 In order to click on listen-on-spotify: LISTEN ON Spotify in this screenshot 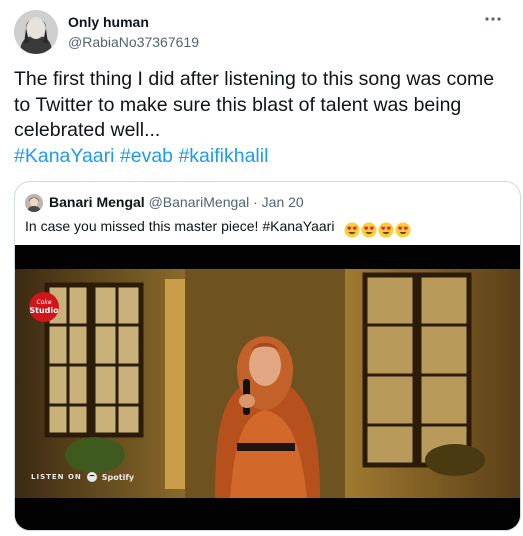, I will do `click(82, 477)`.